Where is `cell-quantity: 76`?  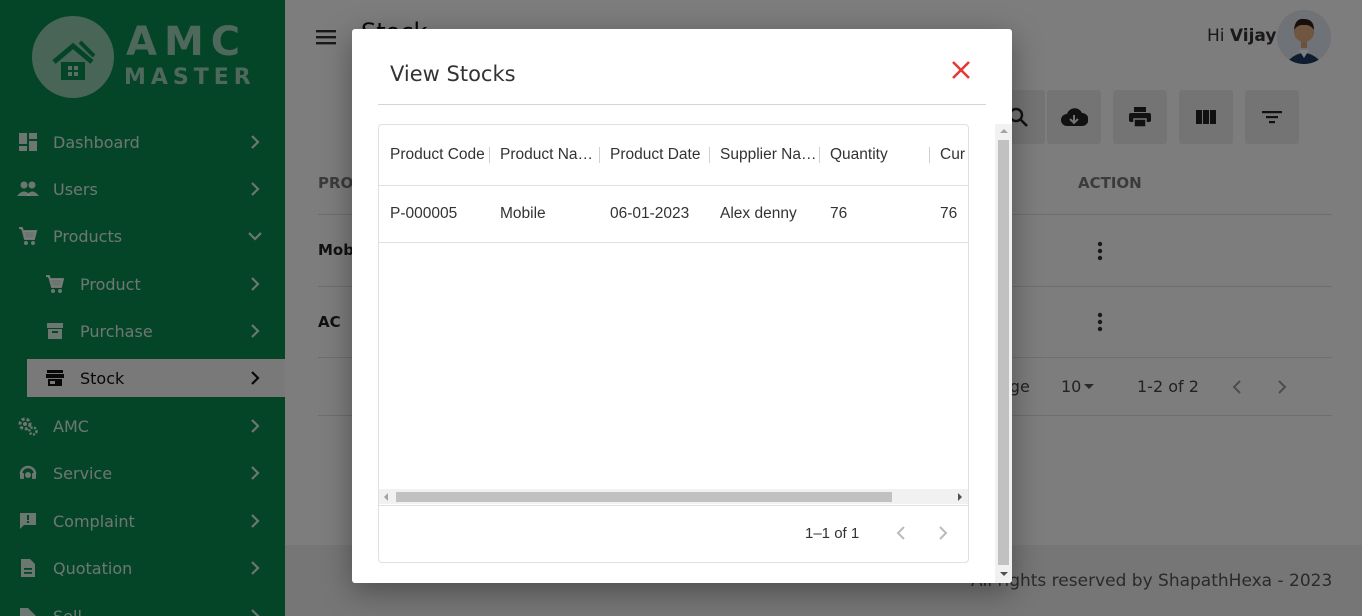
cell-quantity: 76 is located at coordinates (839, 213).